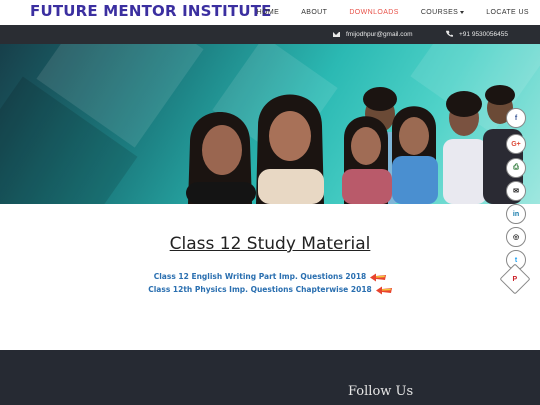 Image resolution: width=540 pixels, height=405 pixels. I want to click on nav-label: DOWNLOADS, so click(374, 12).